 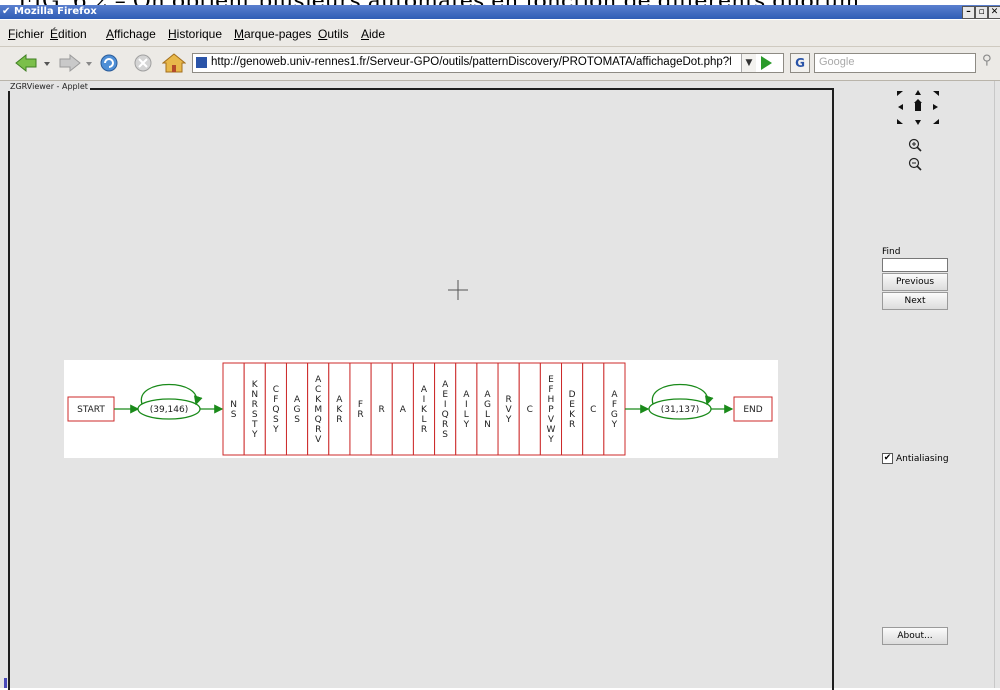 What do you see at coordinates (68, 34) in the screenshot?
I see `menu-edition: Édition` at bounding box center [68, 34].